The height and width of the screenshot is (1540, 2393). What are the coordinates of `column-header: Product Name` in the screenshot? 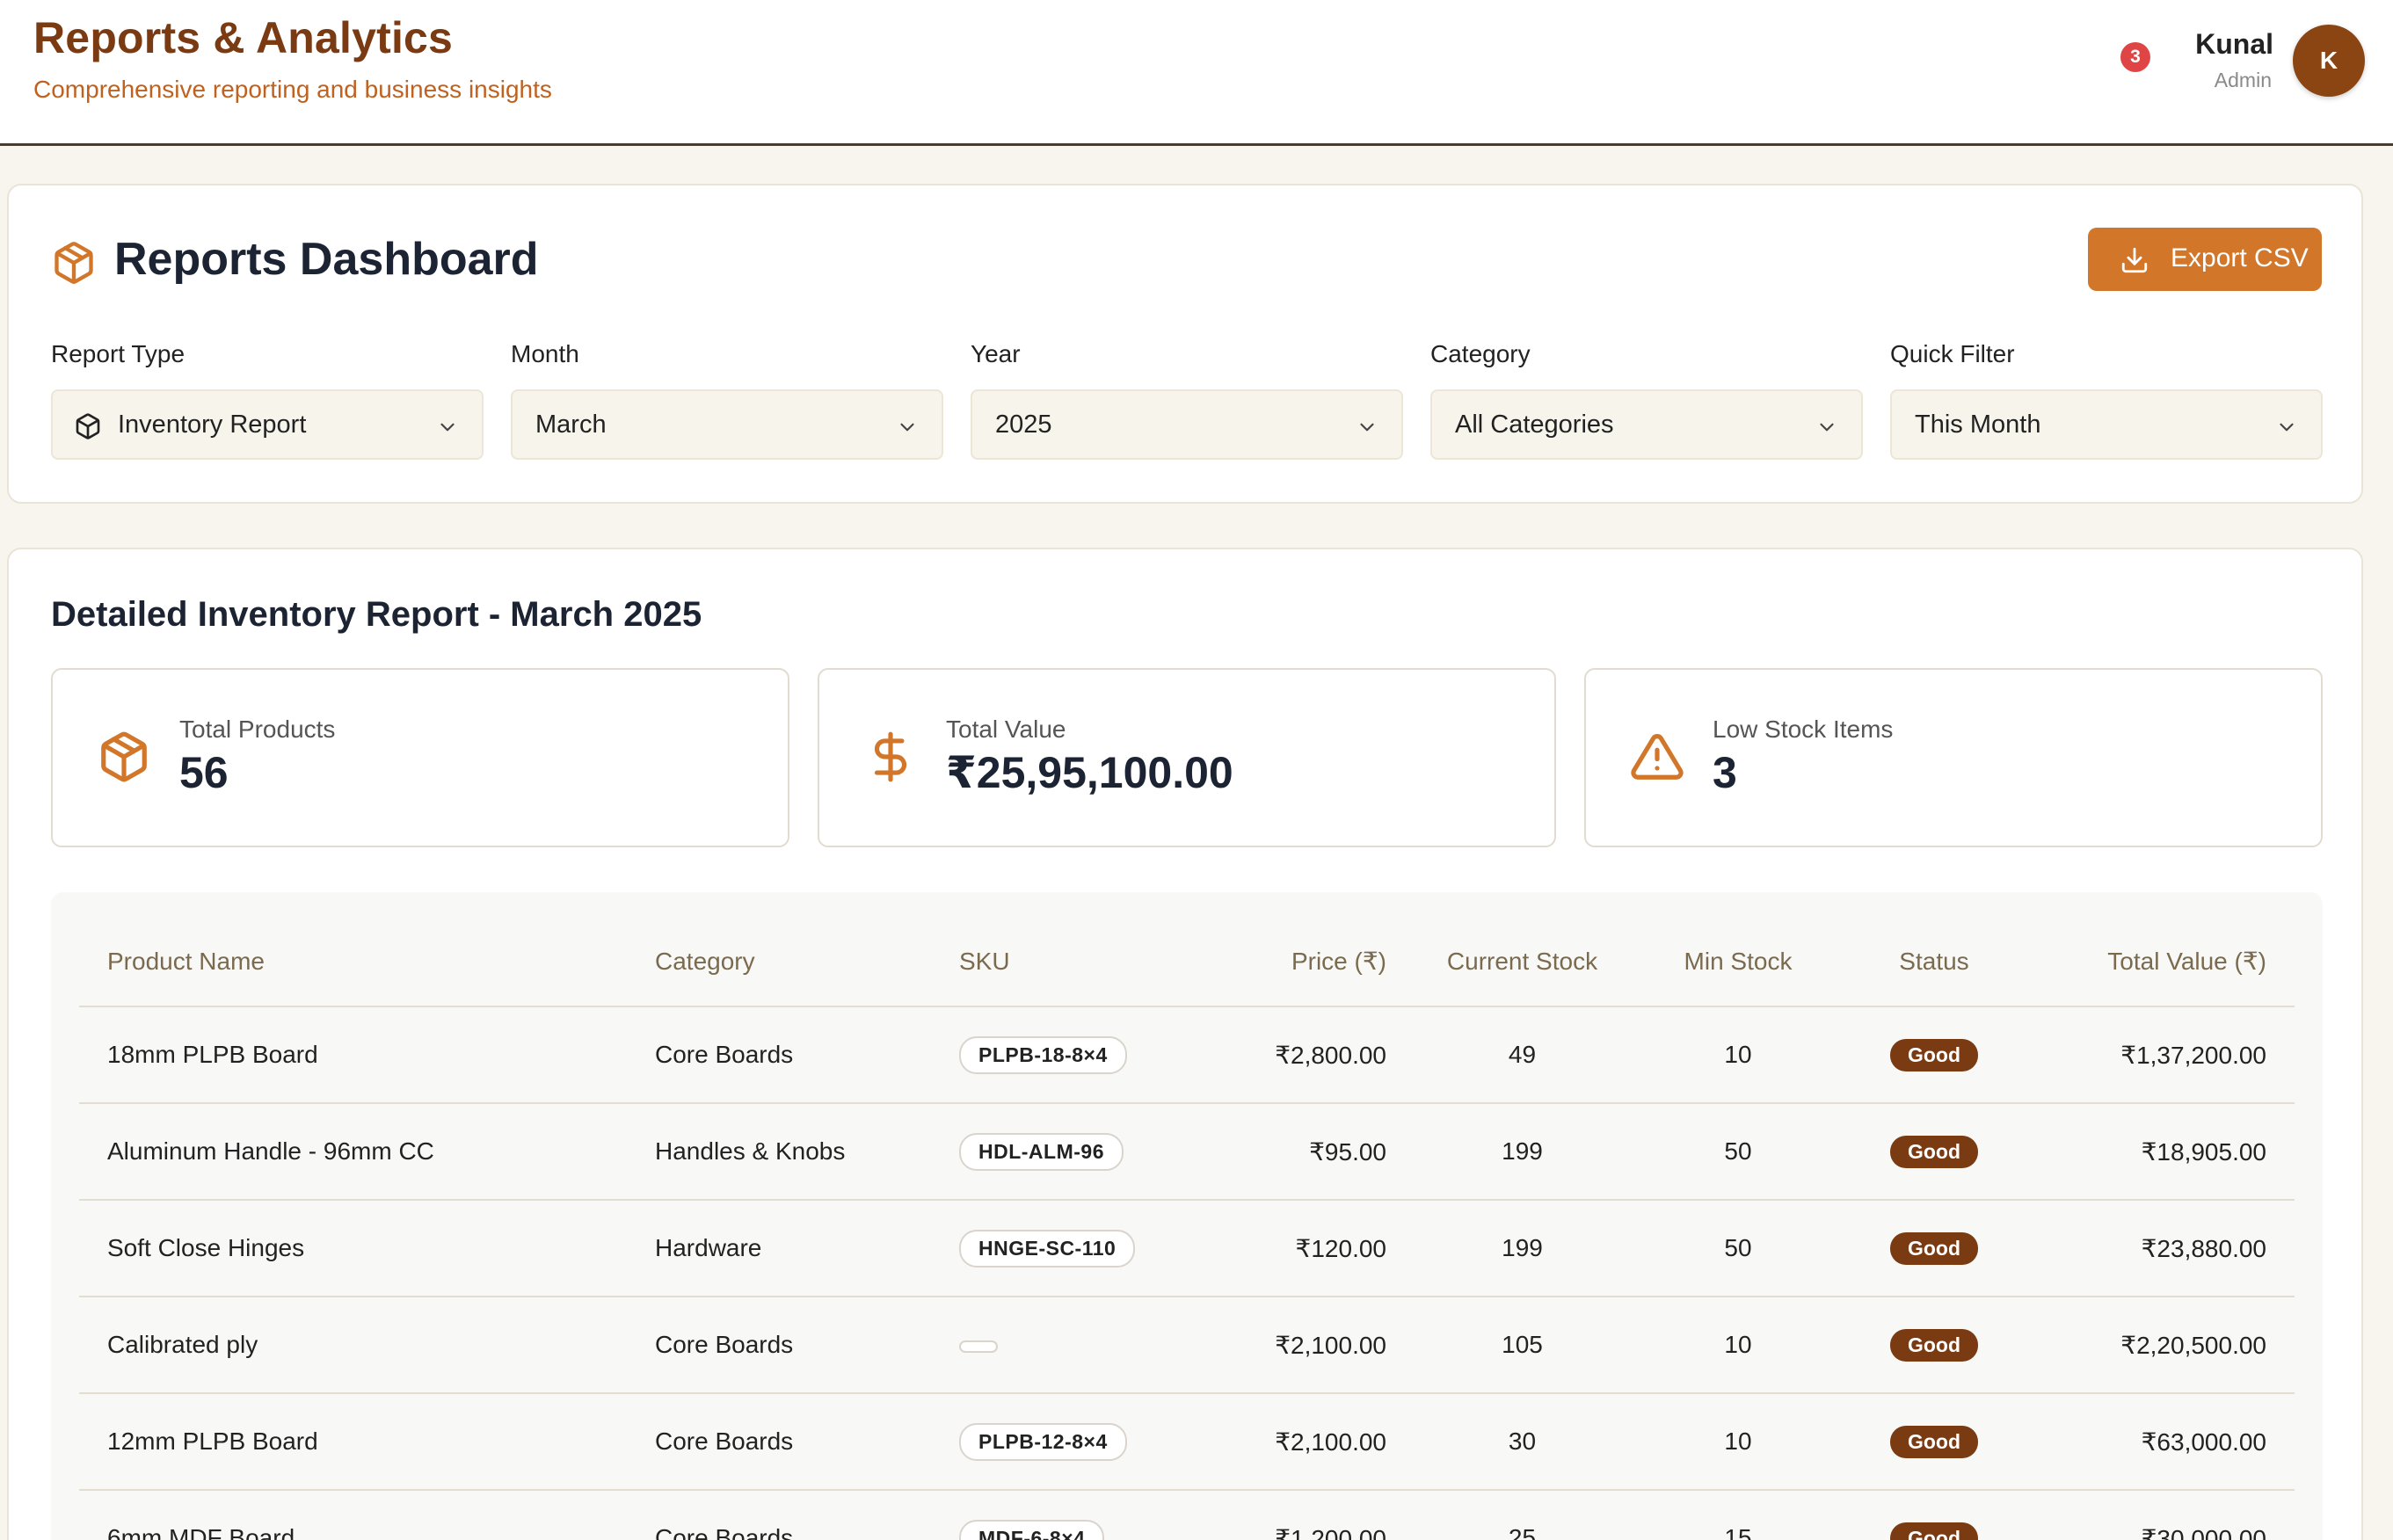 It's located at (353, 962).